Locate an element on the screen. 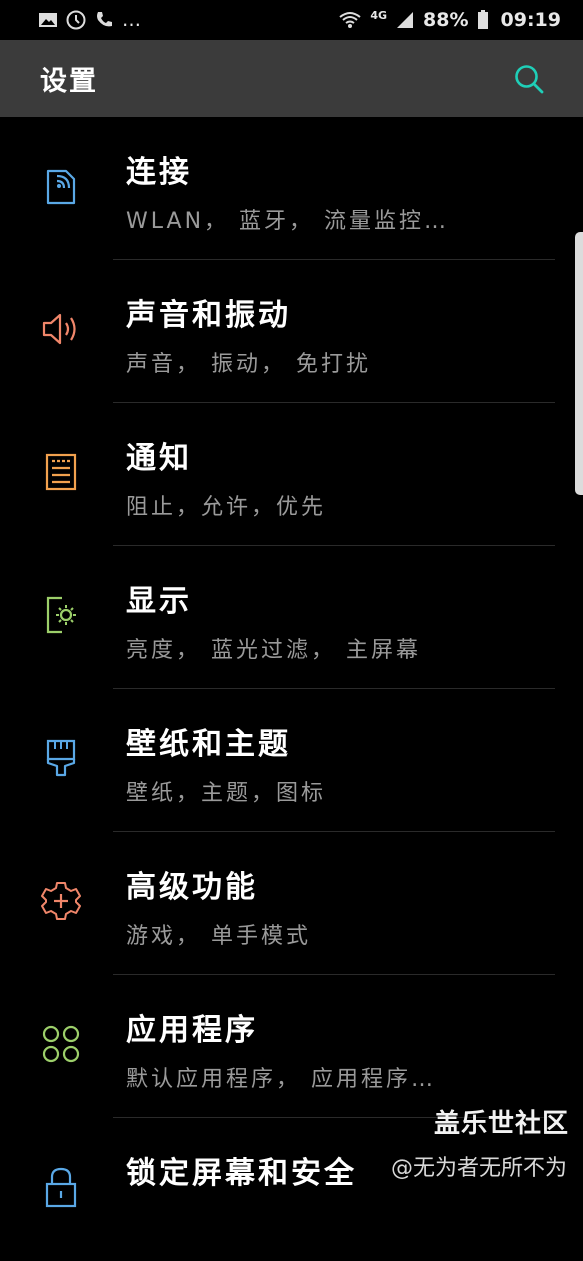 The width and height of the screenshot is (583, 1261). search-icon is located at coordinates (529, 78).